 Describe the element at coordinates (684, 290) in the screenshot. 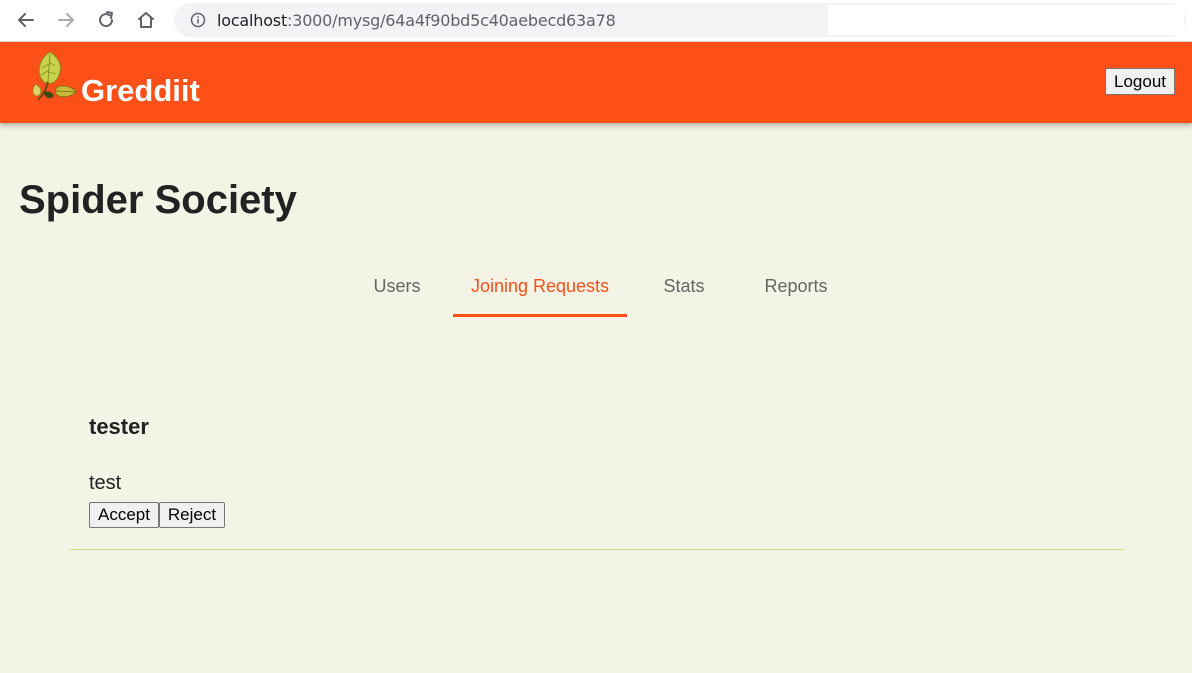

I see `tab-stats: Stats` at that location.